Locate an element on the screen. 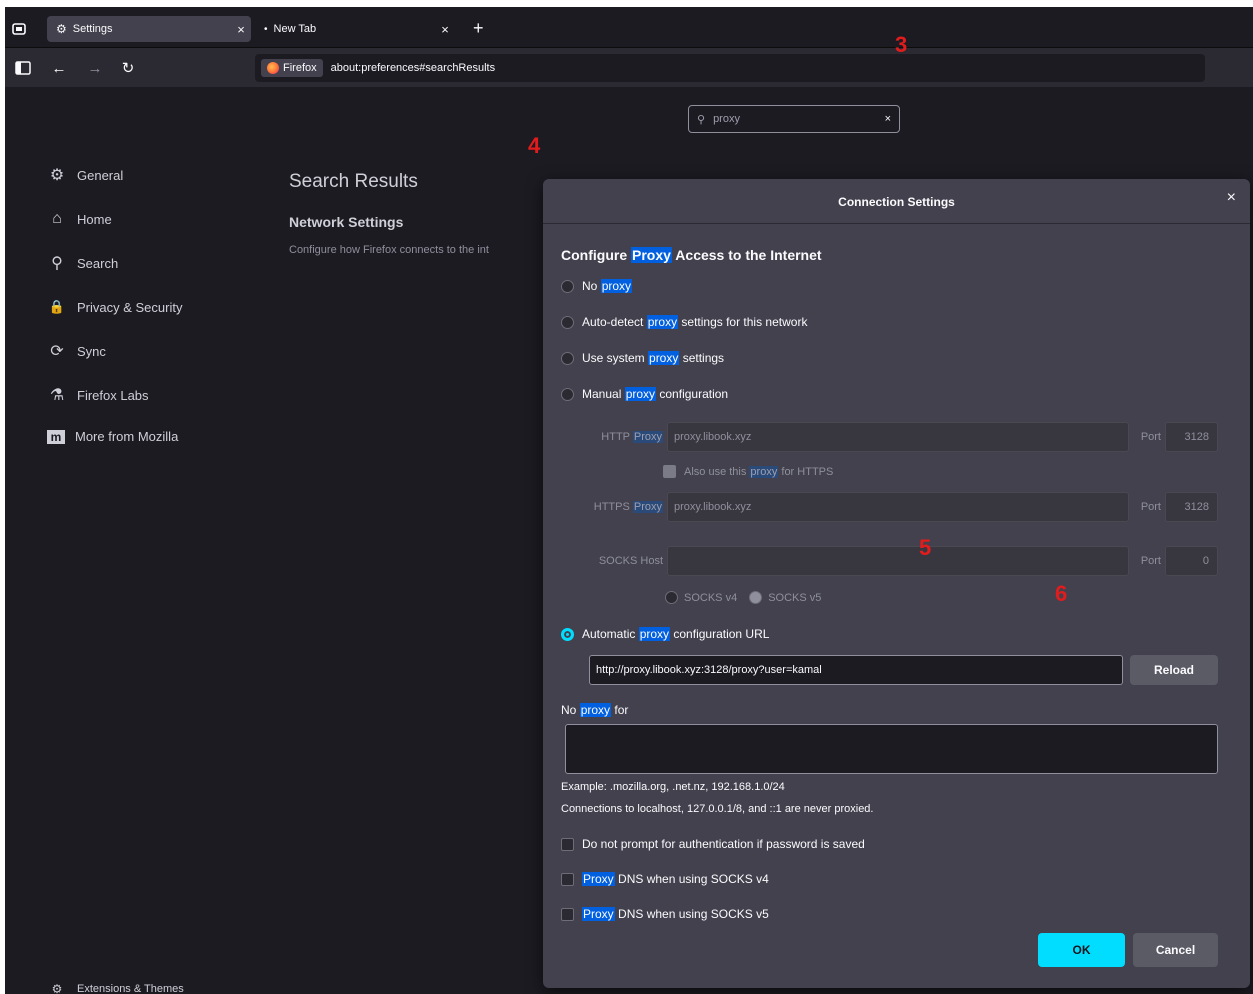 This screenshot has width=1253, height=994. firefox-identity-chip: Firefox is located at coordinates (292, 68).